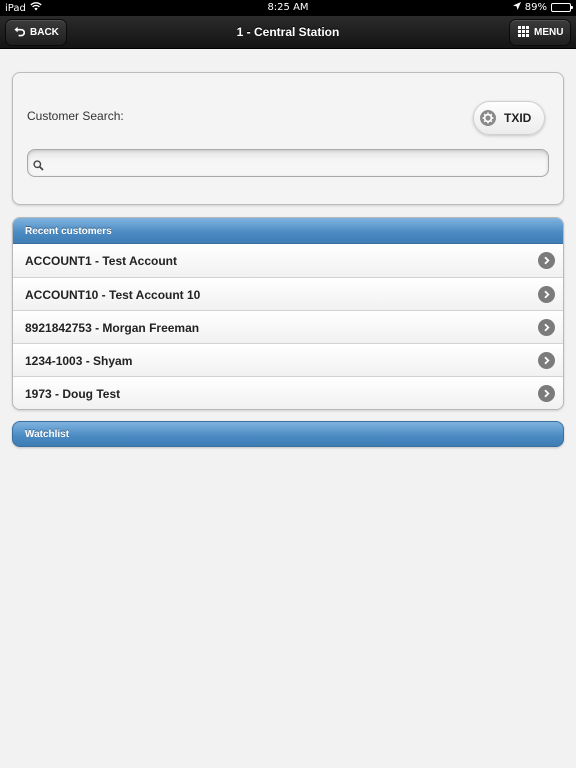  Describe the element at coordinates (549, 32) in the screenshot. I see `menu-label: MENU` at that location.